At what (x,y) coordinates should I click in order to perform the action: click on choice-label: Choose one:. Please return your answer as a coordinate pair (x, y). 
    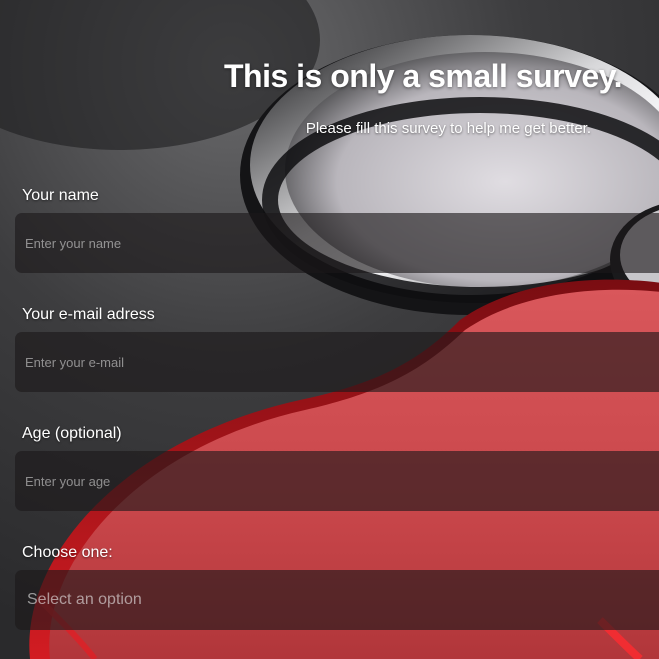
    Looking at the image, I should click on (67, 552).